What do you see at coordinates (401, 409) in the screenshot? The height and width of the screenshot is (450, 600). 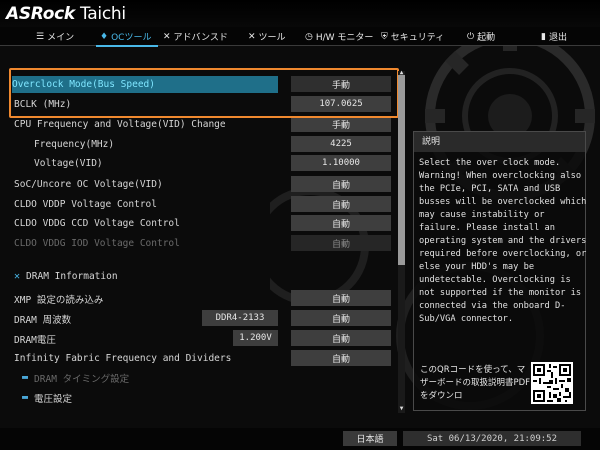 I see `scroll-down-icon: ▼` at bounding box center [401, 409].